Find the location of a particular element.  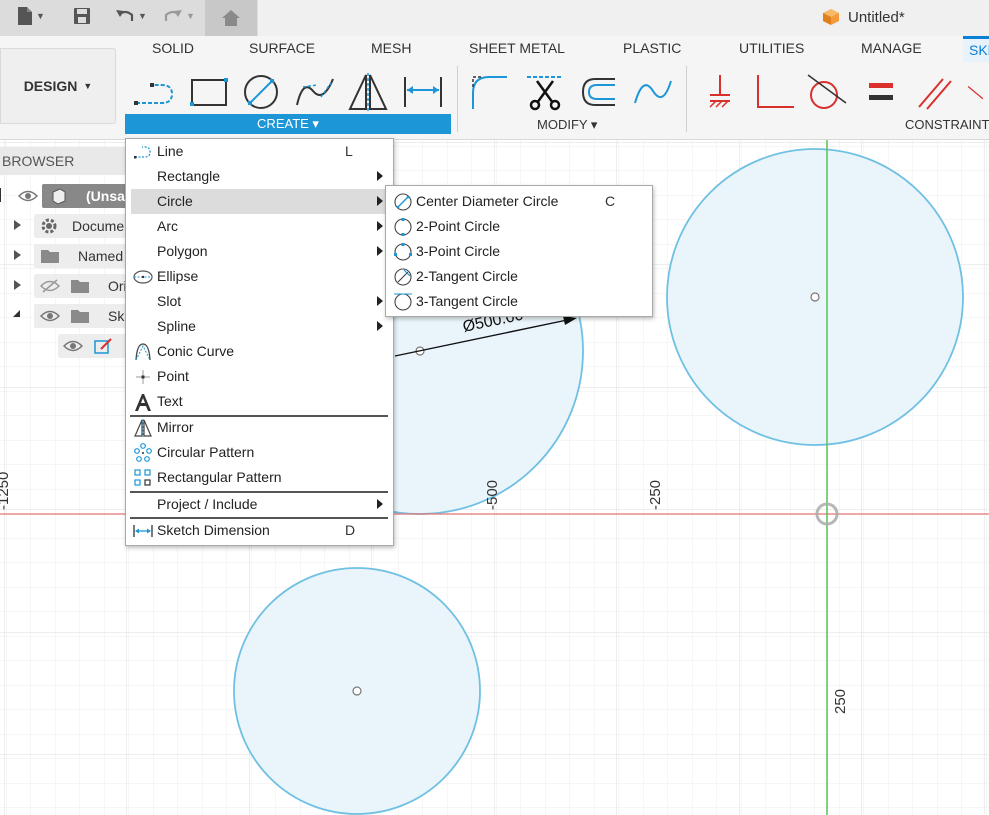

mirror-tool-button is located at coordinates (368, 92).